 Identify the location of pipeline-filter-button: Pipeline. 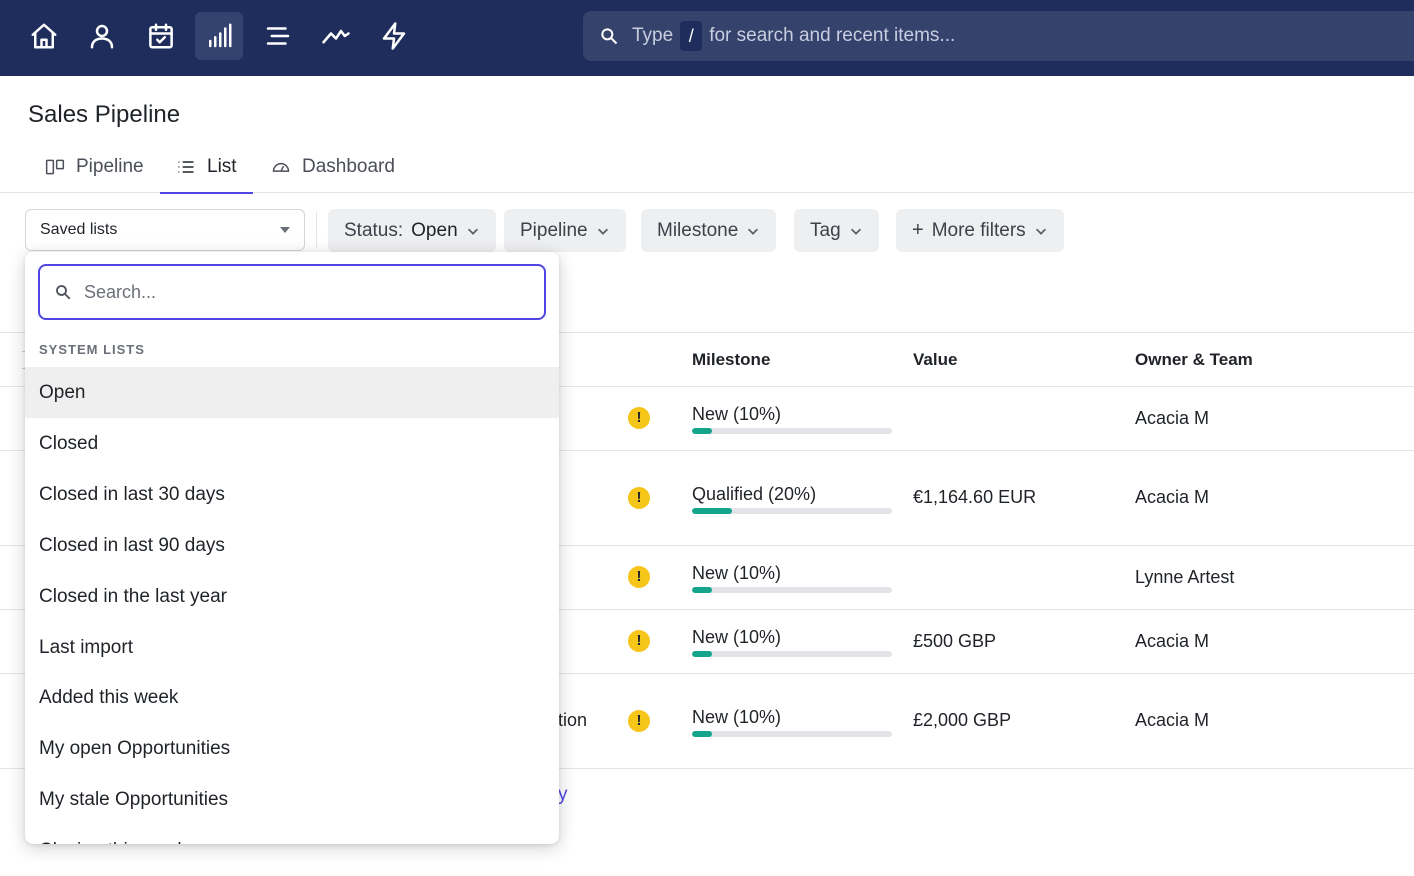
(565, 230).